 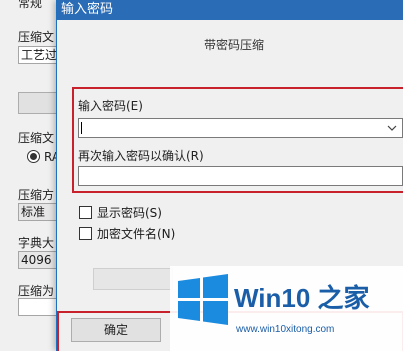 What do you see at coordinates (36, 138) in the screenshot?
I see `format-label: 压缩文` at bounding box center [36, 138].